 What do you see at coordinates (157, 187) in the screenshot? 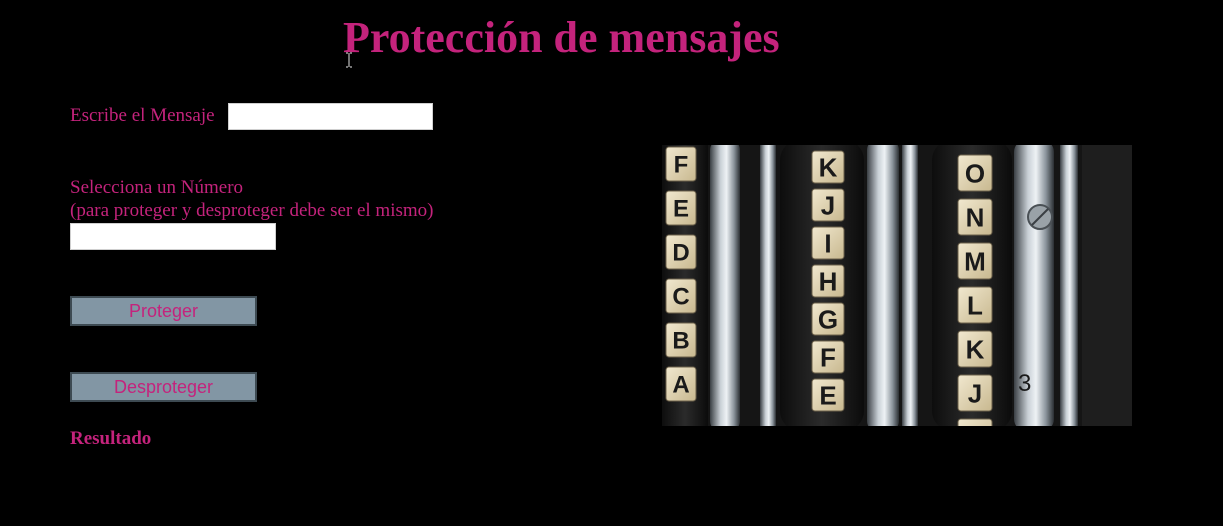
I see `number-label-title: Selecciona un Número` at bounding box center [157, 187].